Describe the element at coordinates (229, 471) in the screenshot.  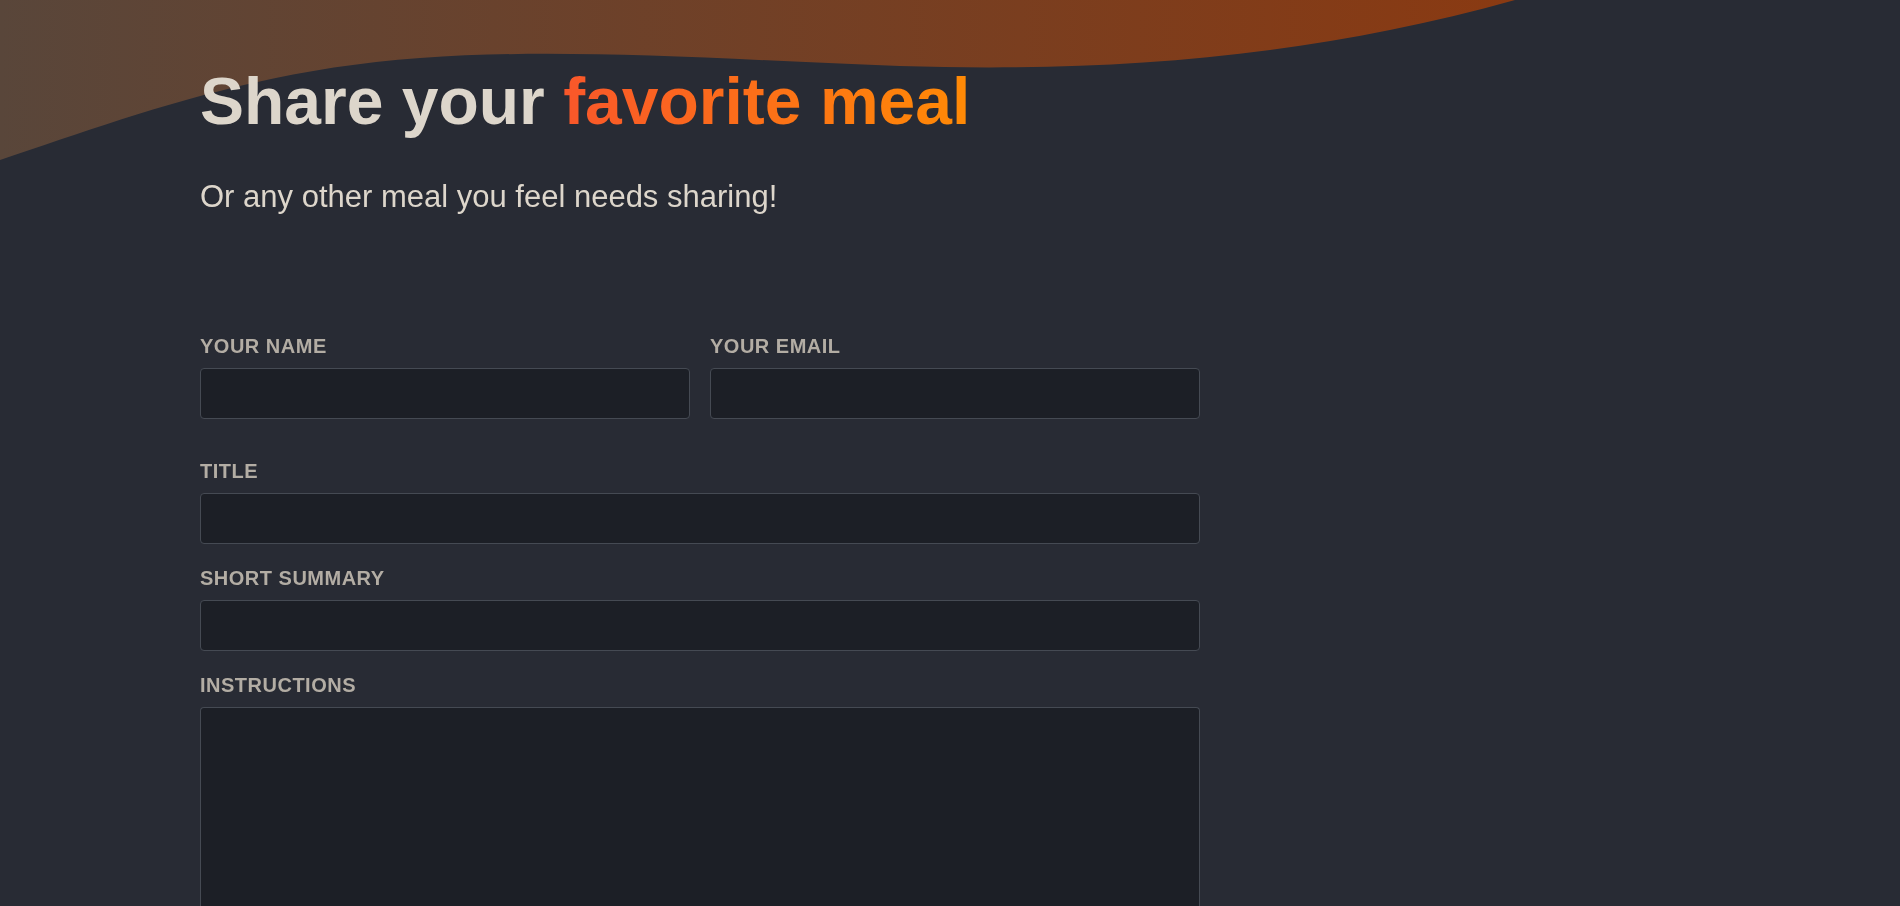
I see `field-label: TITLE` at that location.